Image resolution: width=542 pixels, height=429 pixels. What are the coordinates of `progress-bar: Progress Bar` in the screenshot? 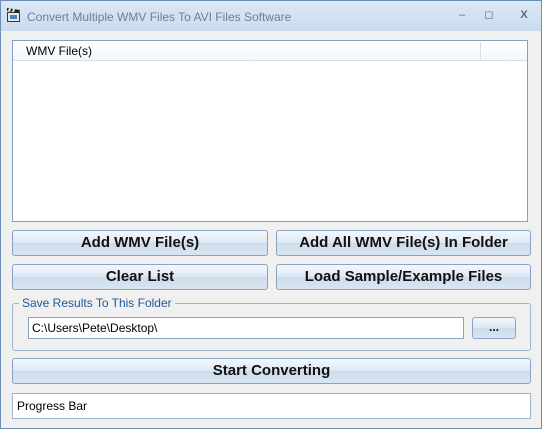 It's located at (271, 406).